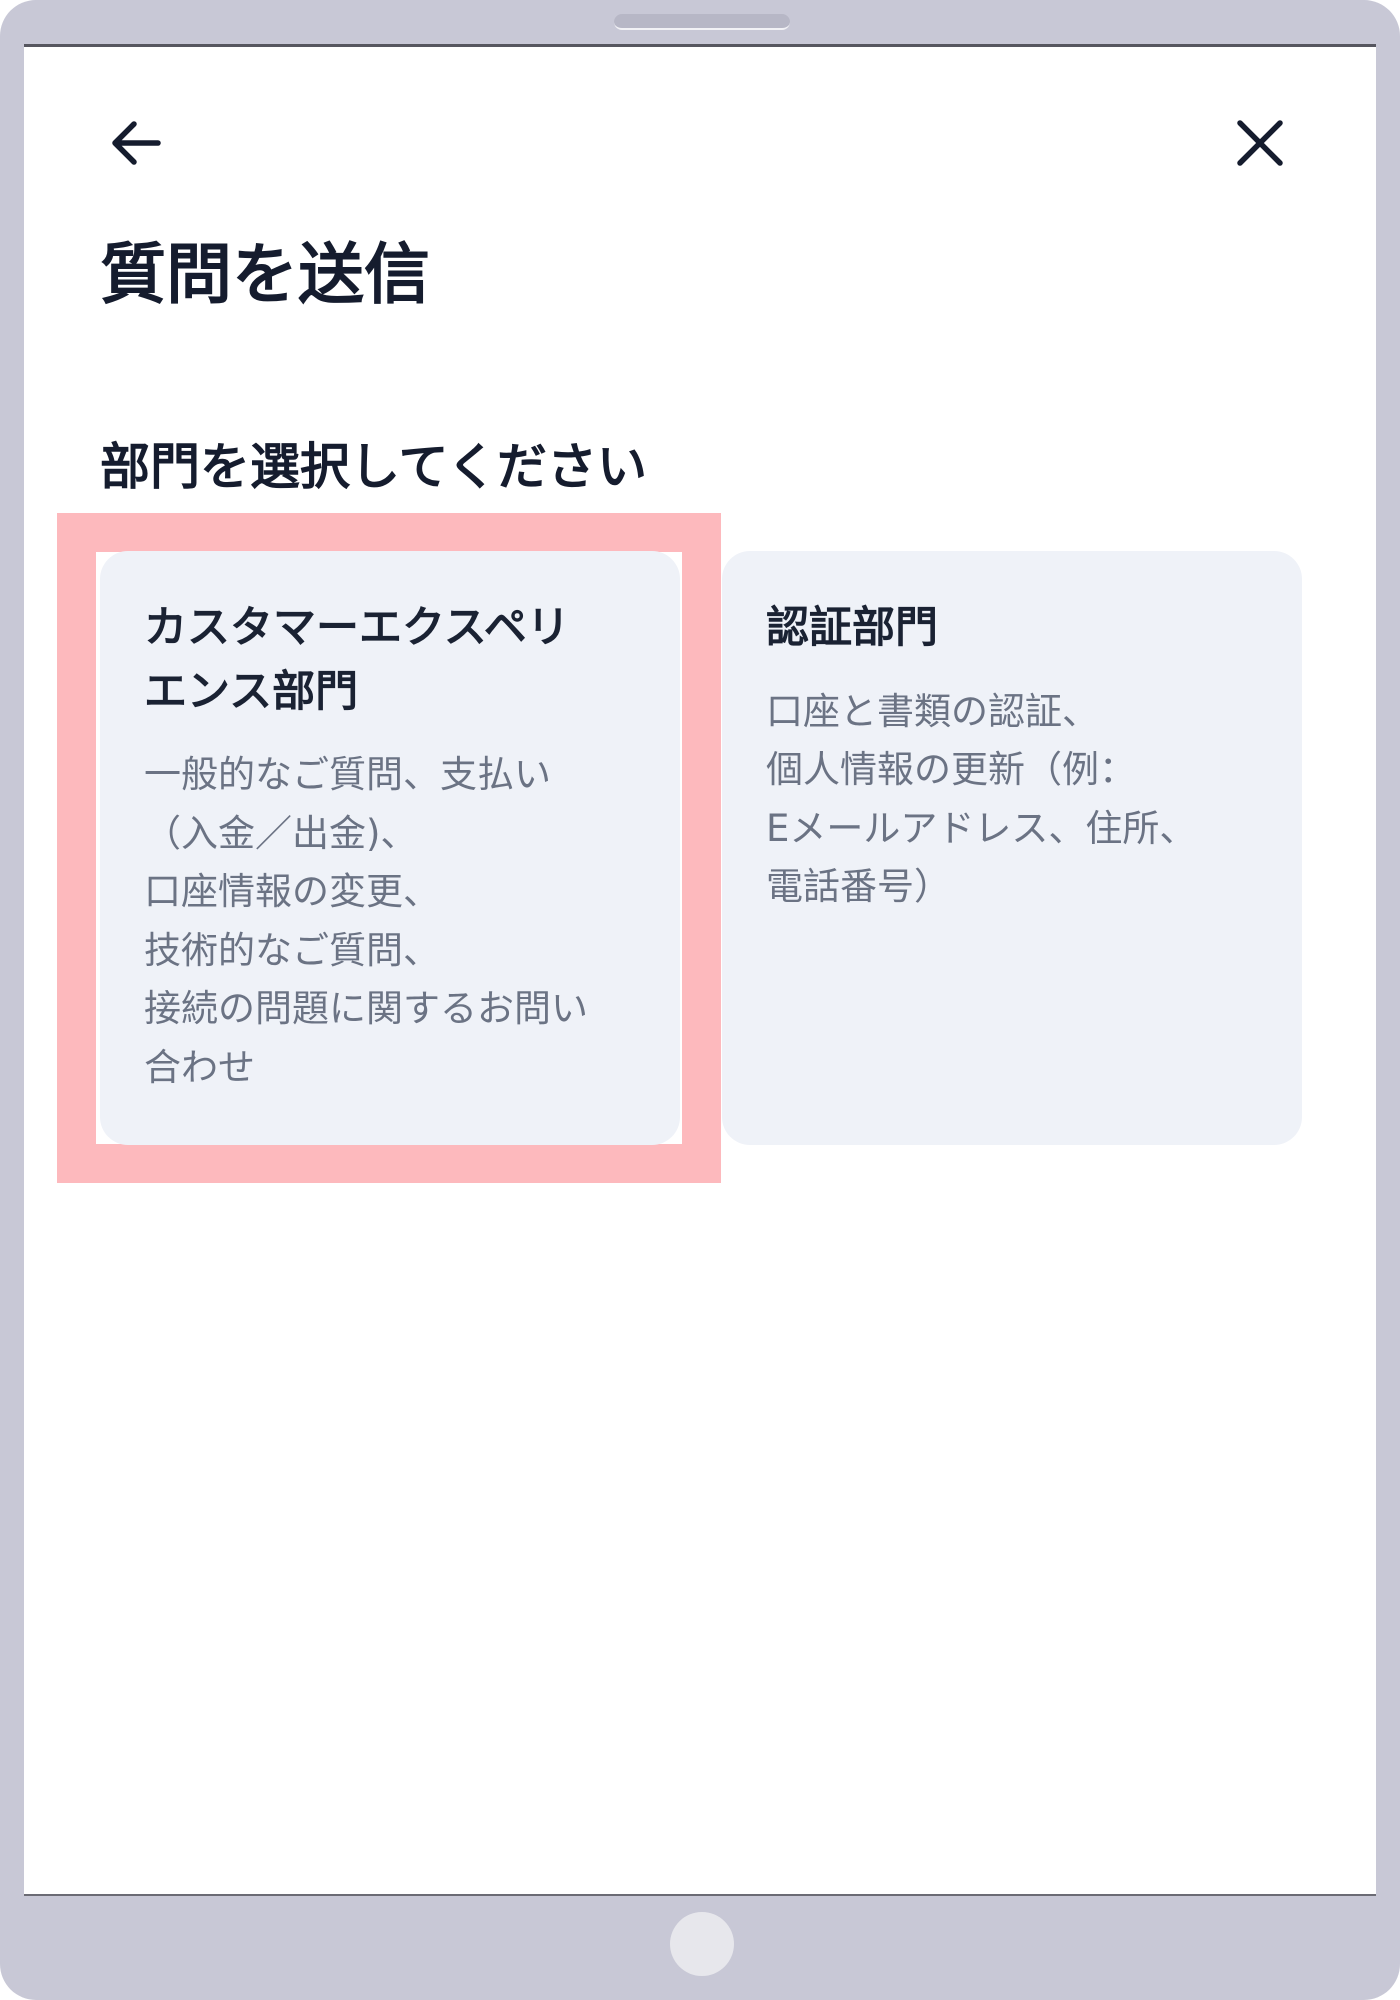 This screenshot has width=1400, height=2000. What do you see at coordinates (932, 711) in the screenshot?
I see `description-line: 口座と書類の認証、` at bounding box center [932, 711].